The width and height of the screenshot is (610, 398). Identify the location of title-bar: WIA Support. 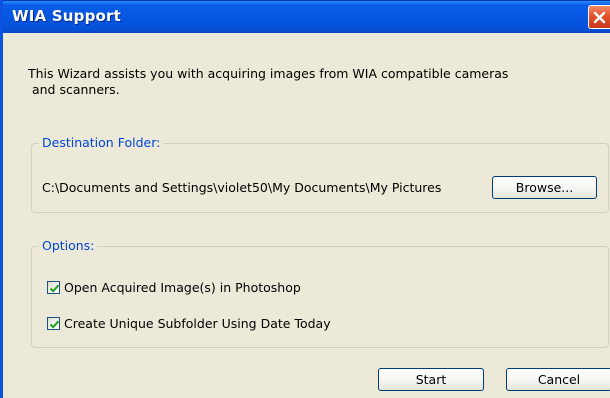
(306, 16).